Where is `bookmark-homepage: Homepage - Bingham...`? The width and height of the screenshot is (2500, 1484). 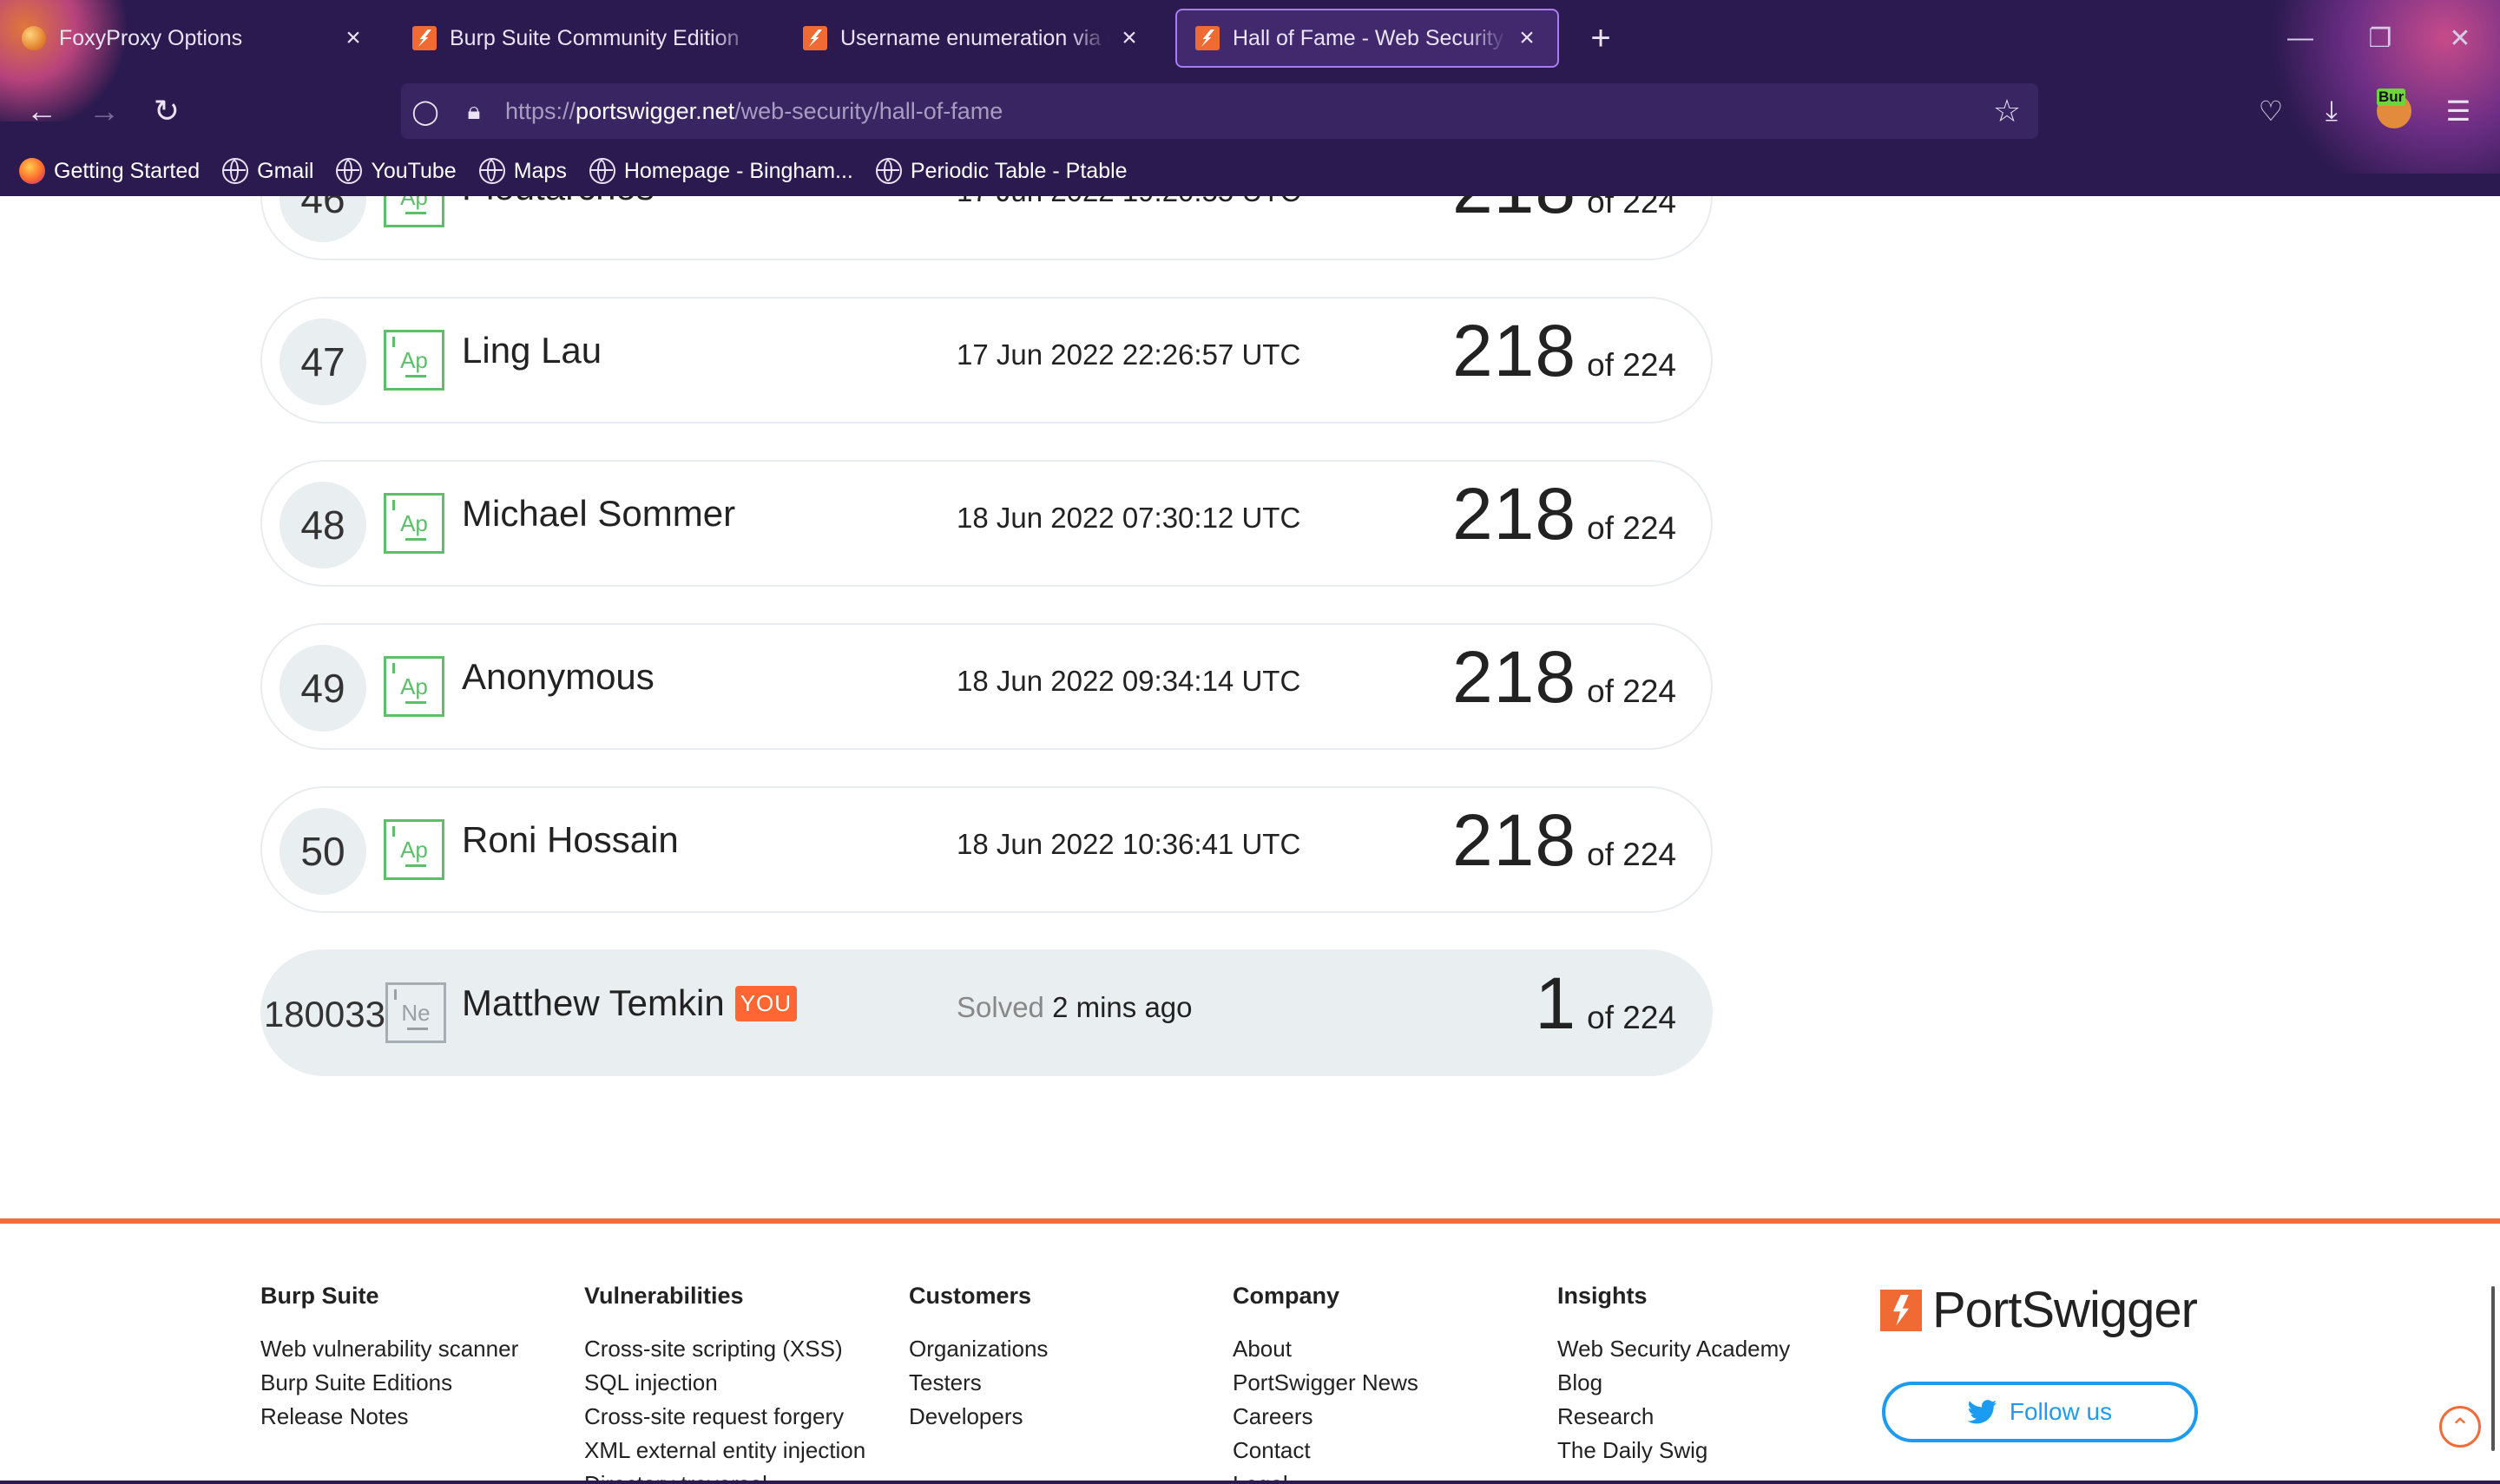
bookmark-homepage: Homepage - Bingham... is located at coordinates (721, 171).